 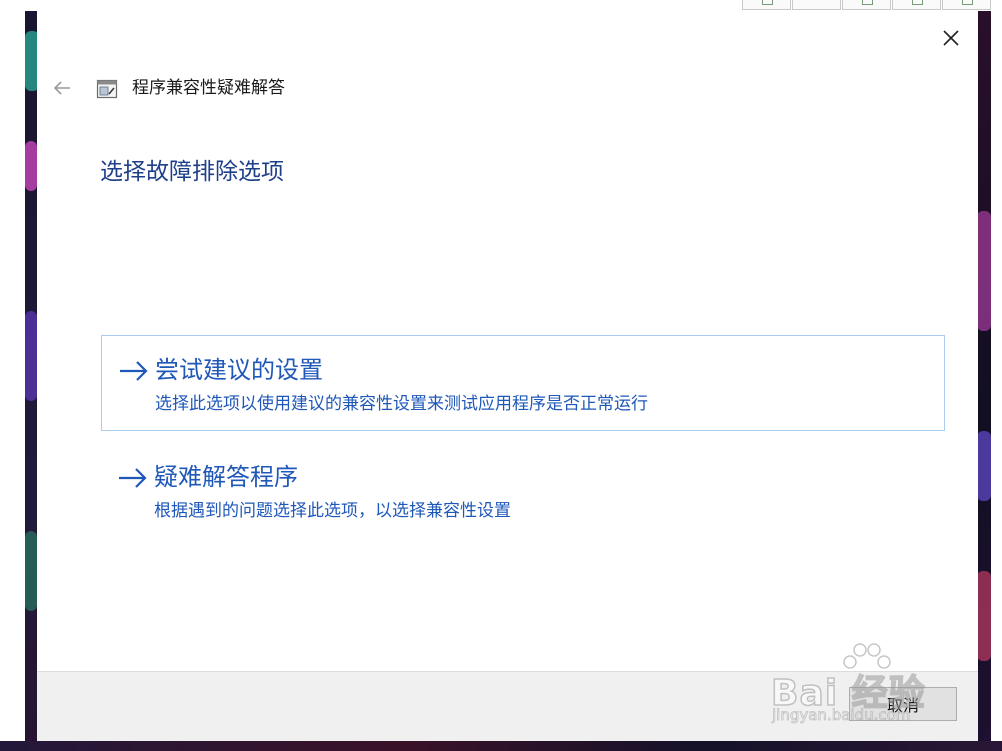 What do you see at coordinates (107, 89) in the screenshot?
I see `compatibility-troubleshooter-icon` at bounding box center [107, 89].